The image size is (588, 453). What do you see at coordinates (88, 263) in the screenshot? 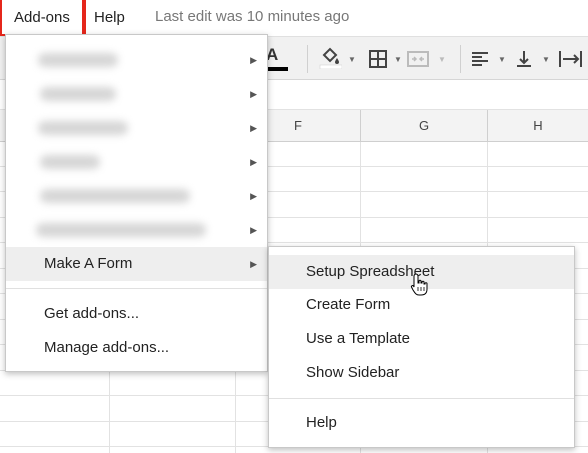
I see `make-a-form-label: Make A Form` at bounding box center [88, 263].